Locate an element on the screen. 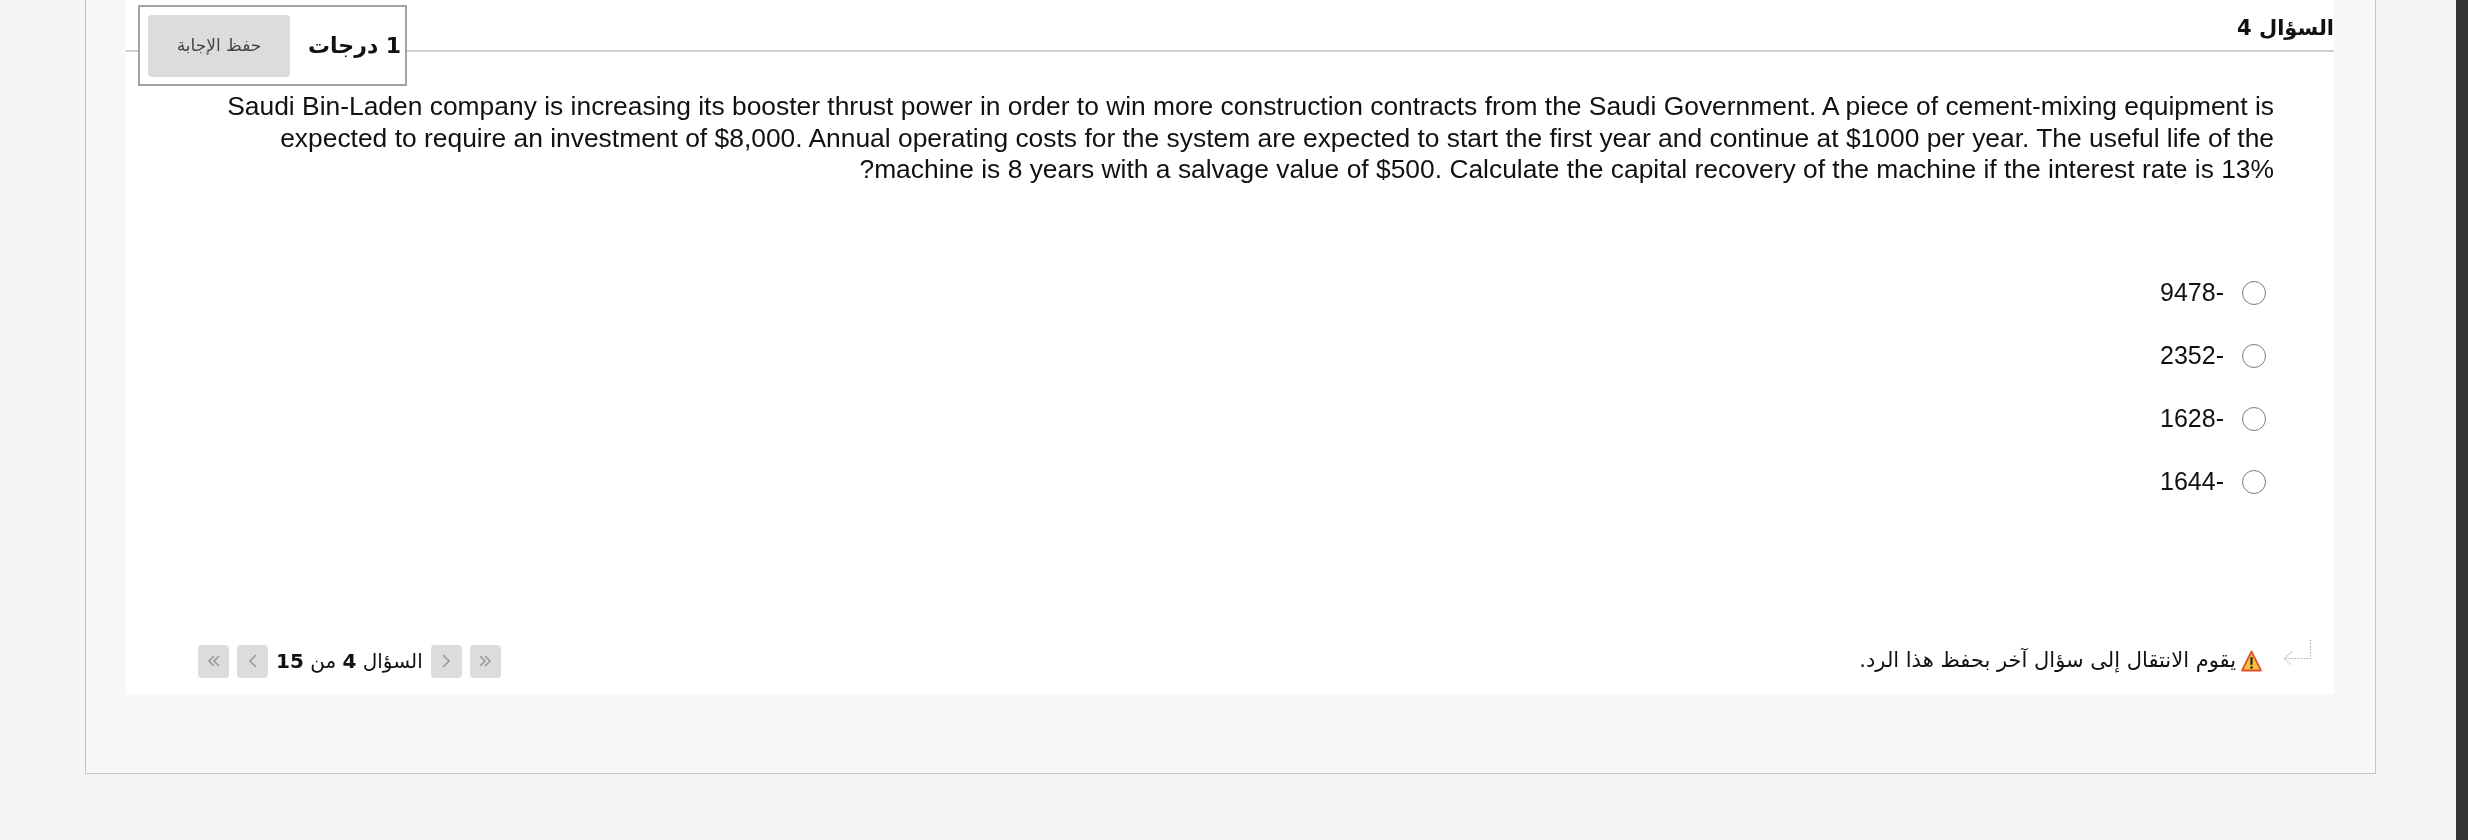 This screenshot has width=2468, height=840. double-chevron-right-icon is located at coordinates (485, 661).